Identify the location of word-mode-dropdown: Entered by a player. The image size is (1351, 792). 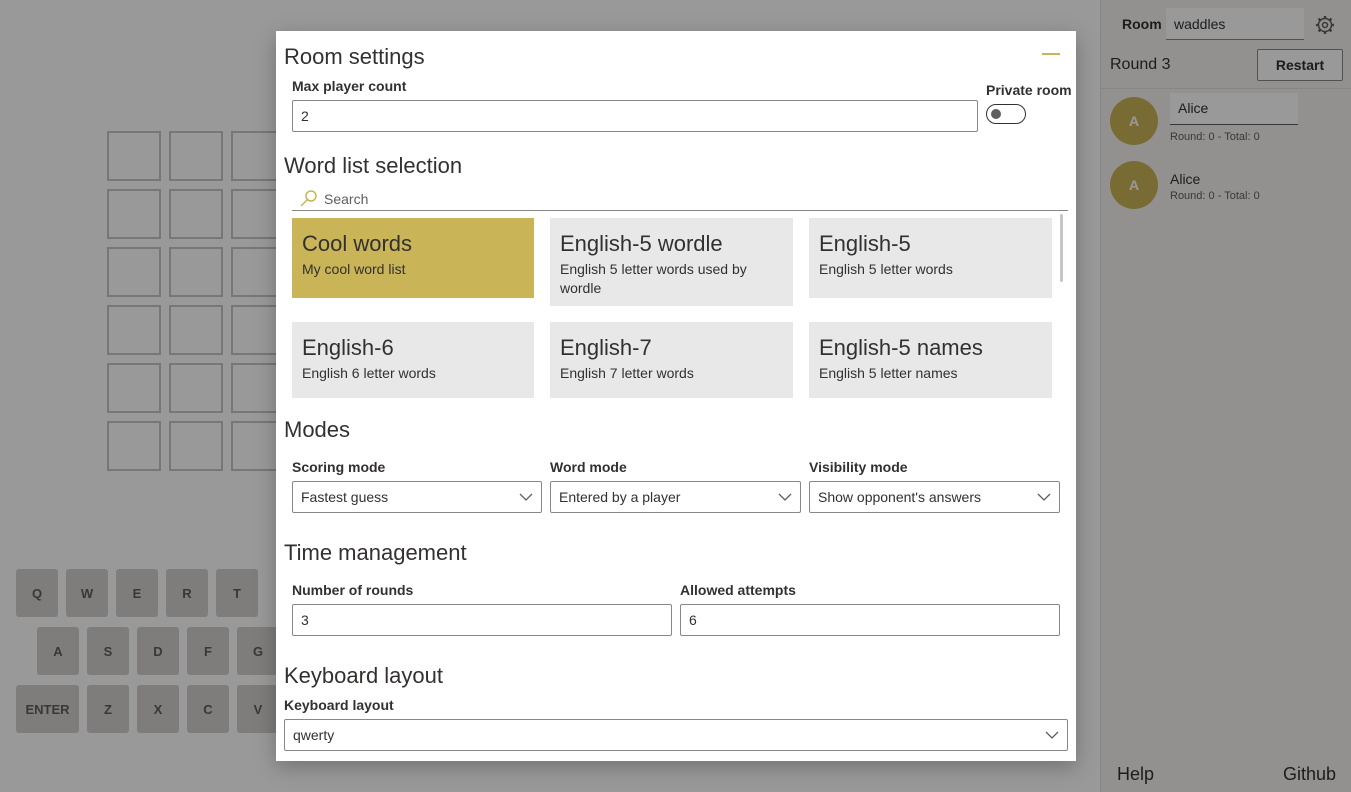
(675, 497).